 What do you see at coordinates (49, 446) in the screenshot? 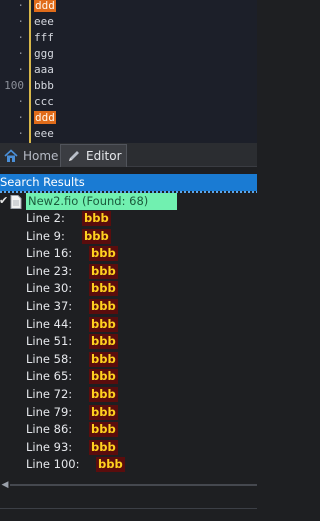
I see `result-line-number: Line 93:` at bounding box center [49, 446].